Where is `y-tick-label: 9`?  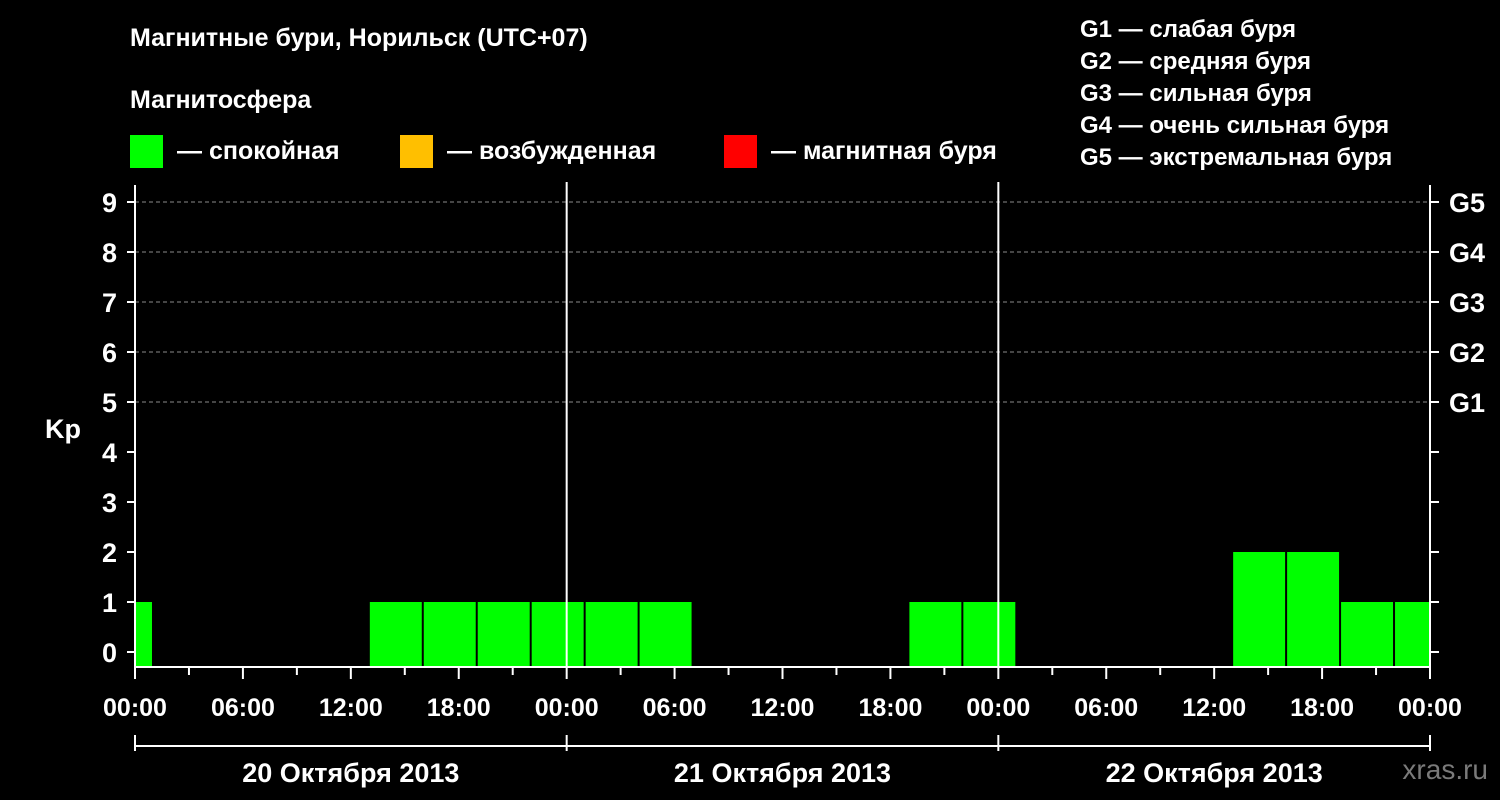 y-tick-label: 9 is located at coordinates (109, 203).